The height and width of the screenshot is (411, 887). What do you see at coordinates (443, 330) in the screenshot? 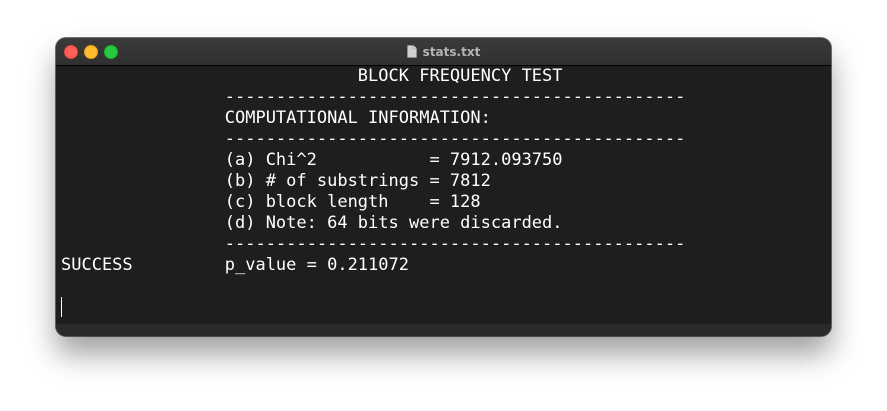
I see `window-bottom-edge` at bounding box center [443, 330].